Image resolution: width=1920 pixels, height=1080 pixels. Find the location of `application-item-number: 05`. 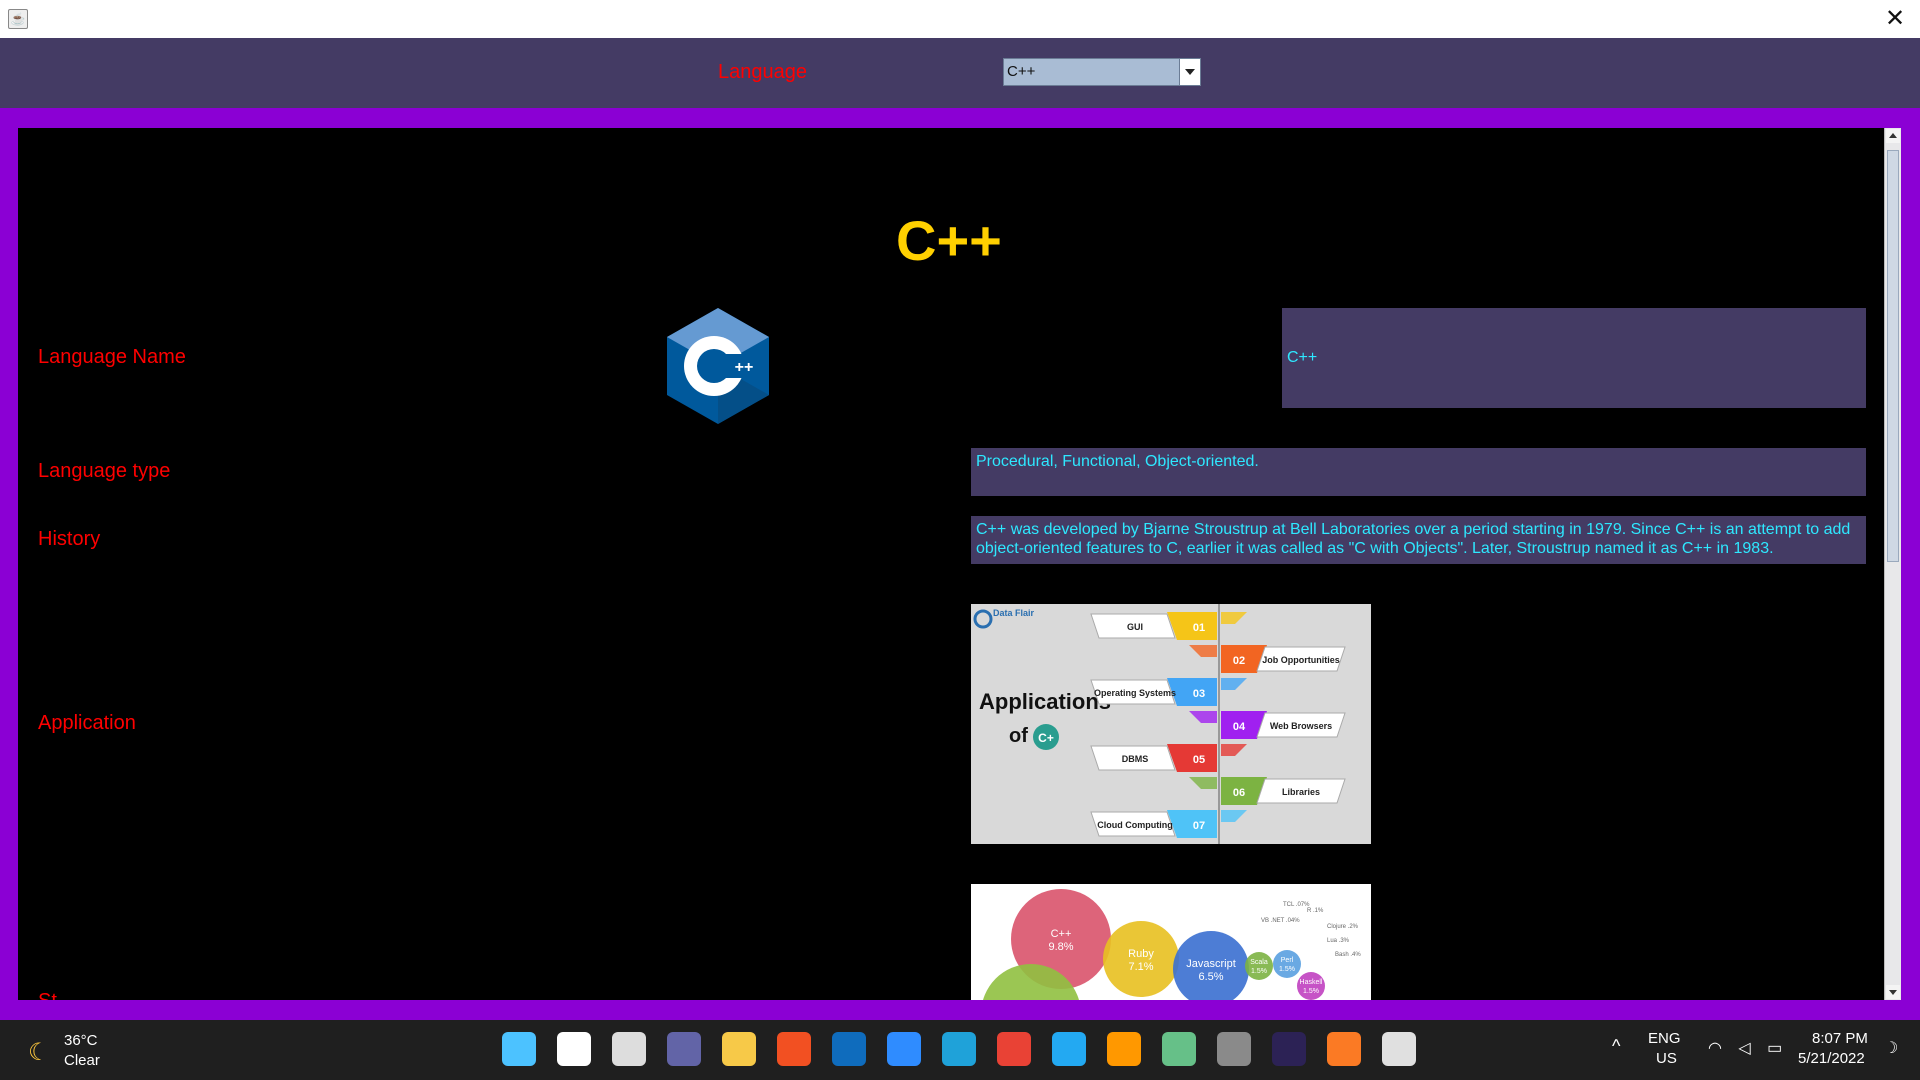

application-item-number: 05 is located at coordinates (1199, 760).